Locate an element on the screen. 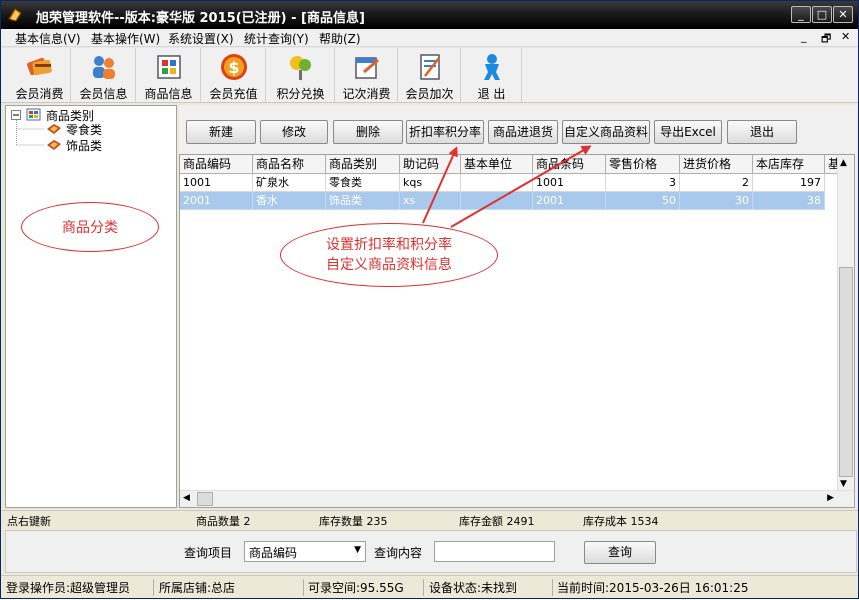 Image resolution: width=859 pixels, height=600 pixels. query-item-label: 查询项目 is located at coordinates (208, 553).